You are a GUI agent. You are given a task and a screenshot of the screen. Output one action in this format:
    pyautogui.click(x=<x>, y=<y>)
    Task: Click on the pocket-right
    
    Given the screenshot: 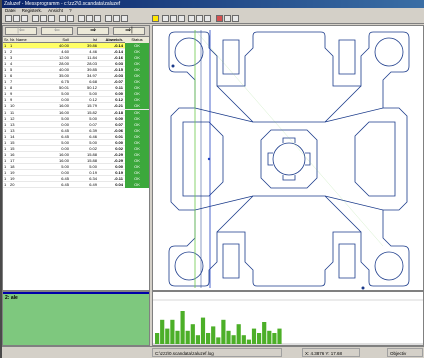 What is the action you would take?
    pyautogui.click(x=375, y=159)
    